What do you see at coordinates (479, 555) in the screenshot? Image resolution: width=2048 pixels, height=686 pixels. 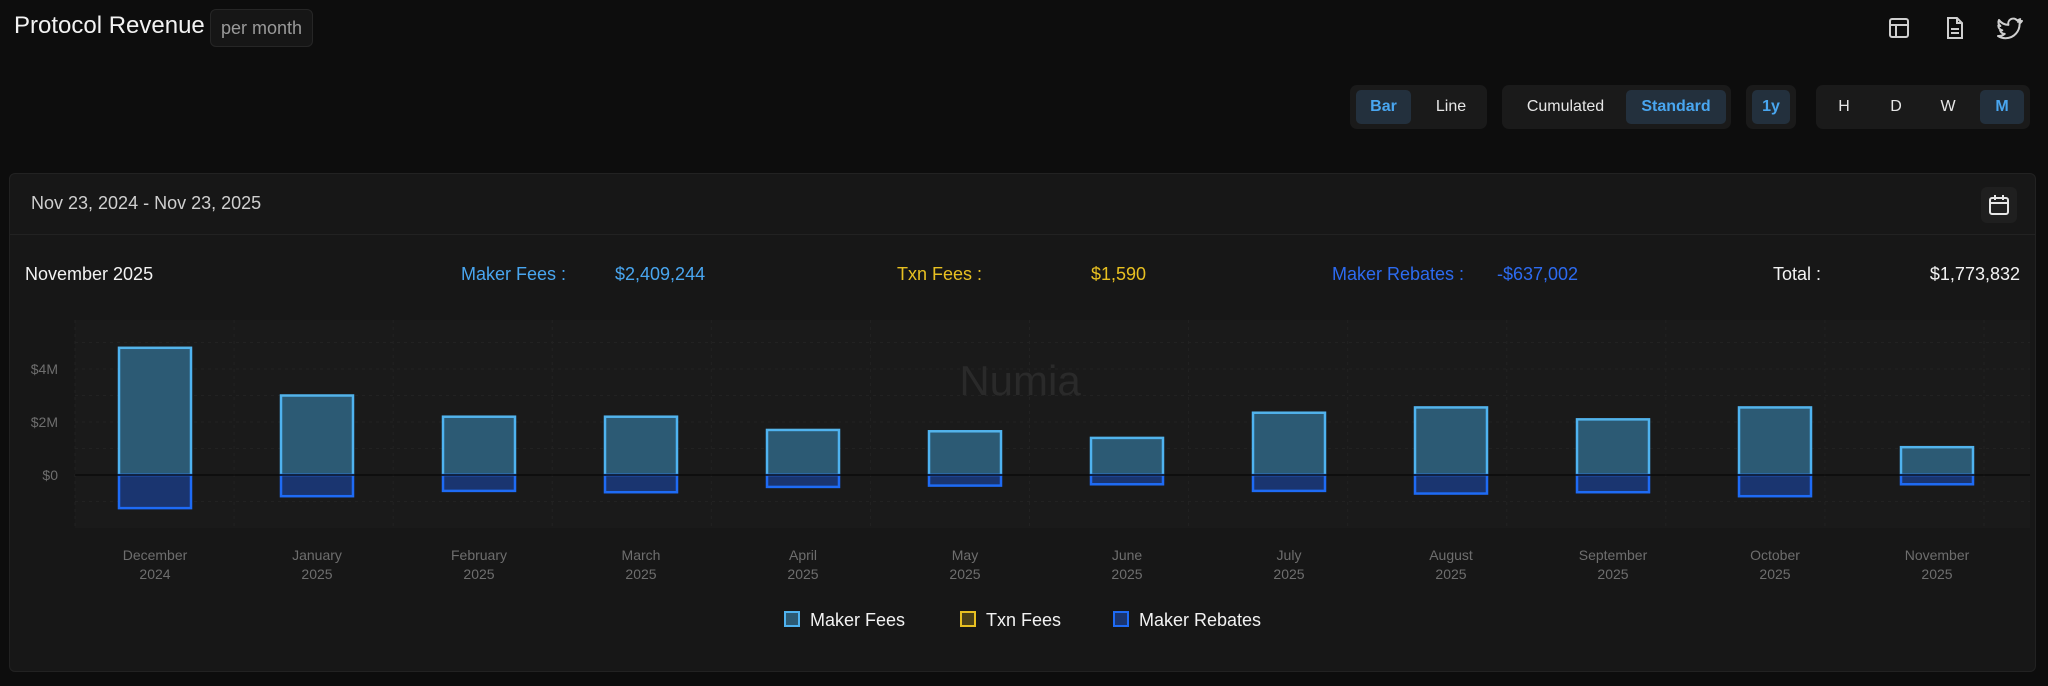 I see `x-tick-label: February` at bounding box center [479, 555].